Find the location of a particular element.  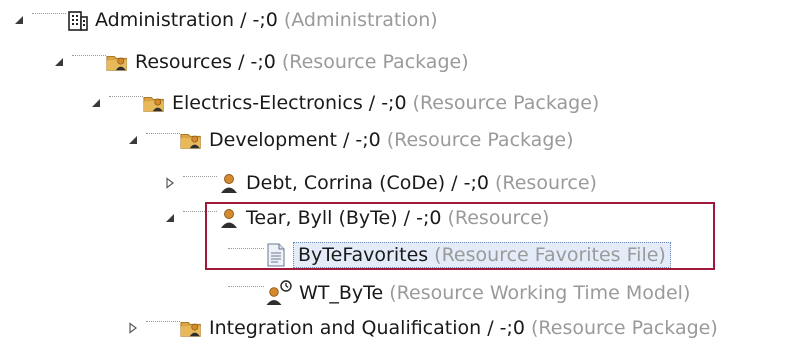

node-name: ByTeFavorites is located at coordinates (363, 255).